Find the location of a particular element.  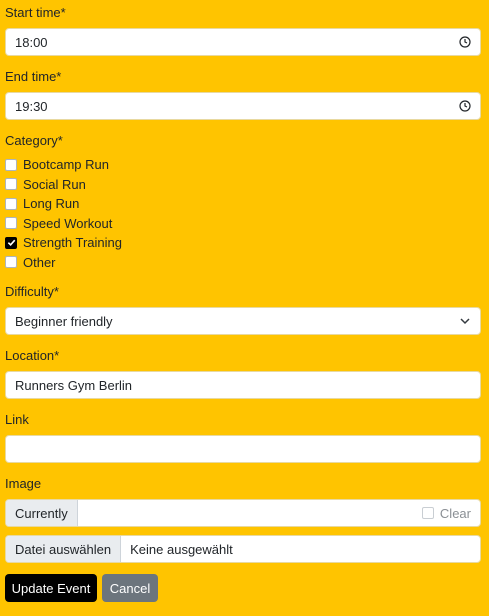

category-option: Other is located at coordinates (105, 263).